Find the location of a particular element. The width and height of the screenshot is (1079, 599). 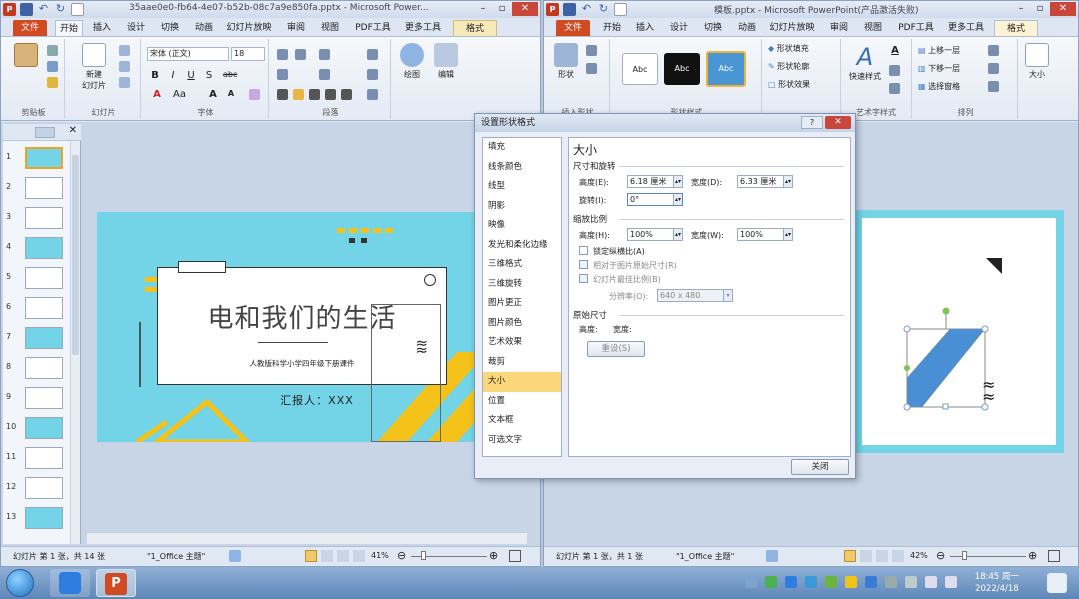

save-icon is located at coordinates (26, 9).